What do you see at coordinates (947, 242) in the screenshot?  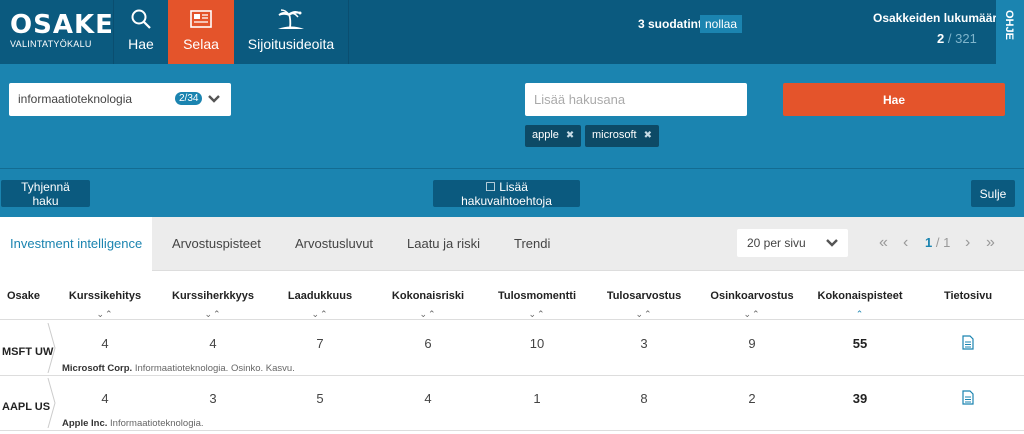 I see `total-pages: 1` at bounding box center [947, 242].